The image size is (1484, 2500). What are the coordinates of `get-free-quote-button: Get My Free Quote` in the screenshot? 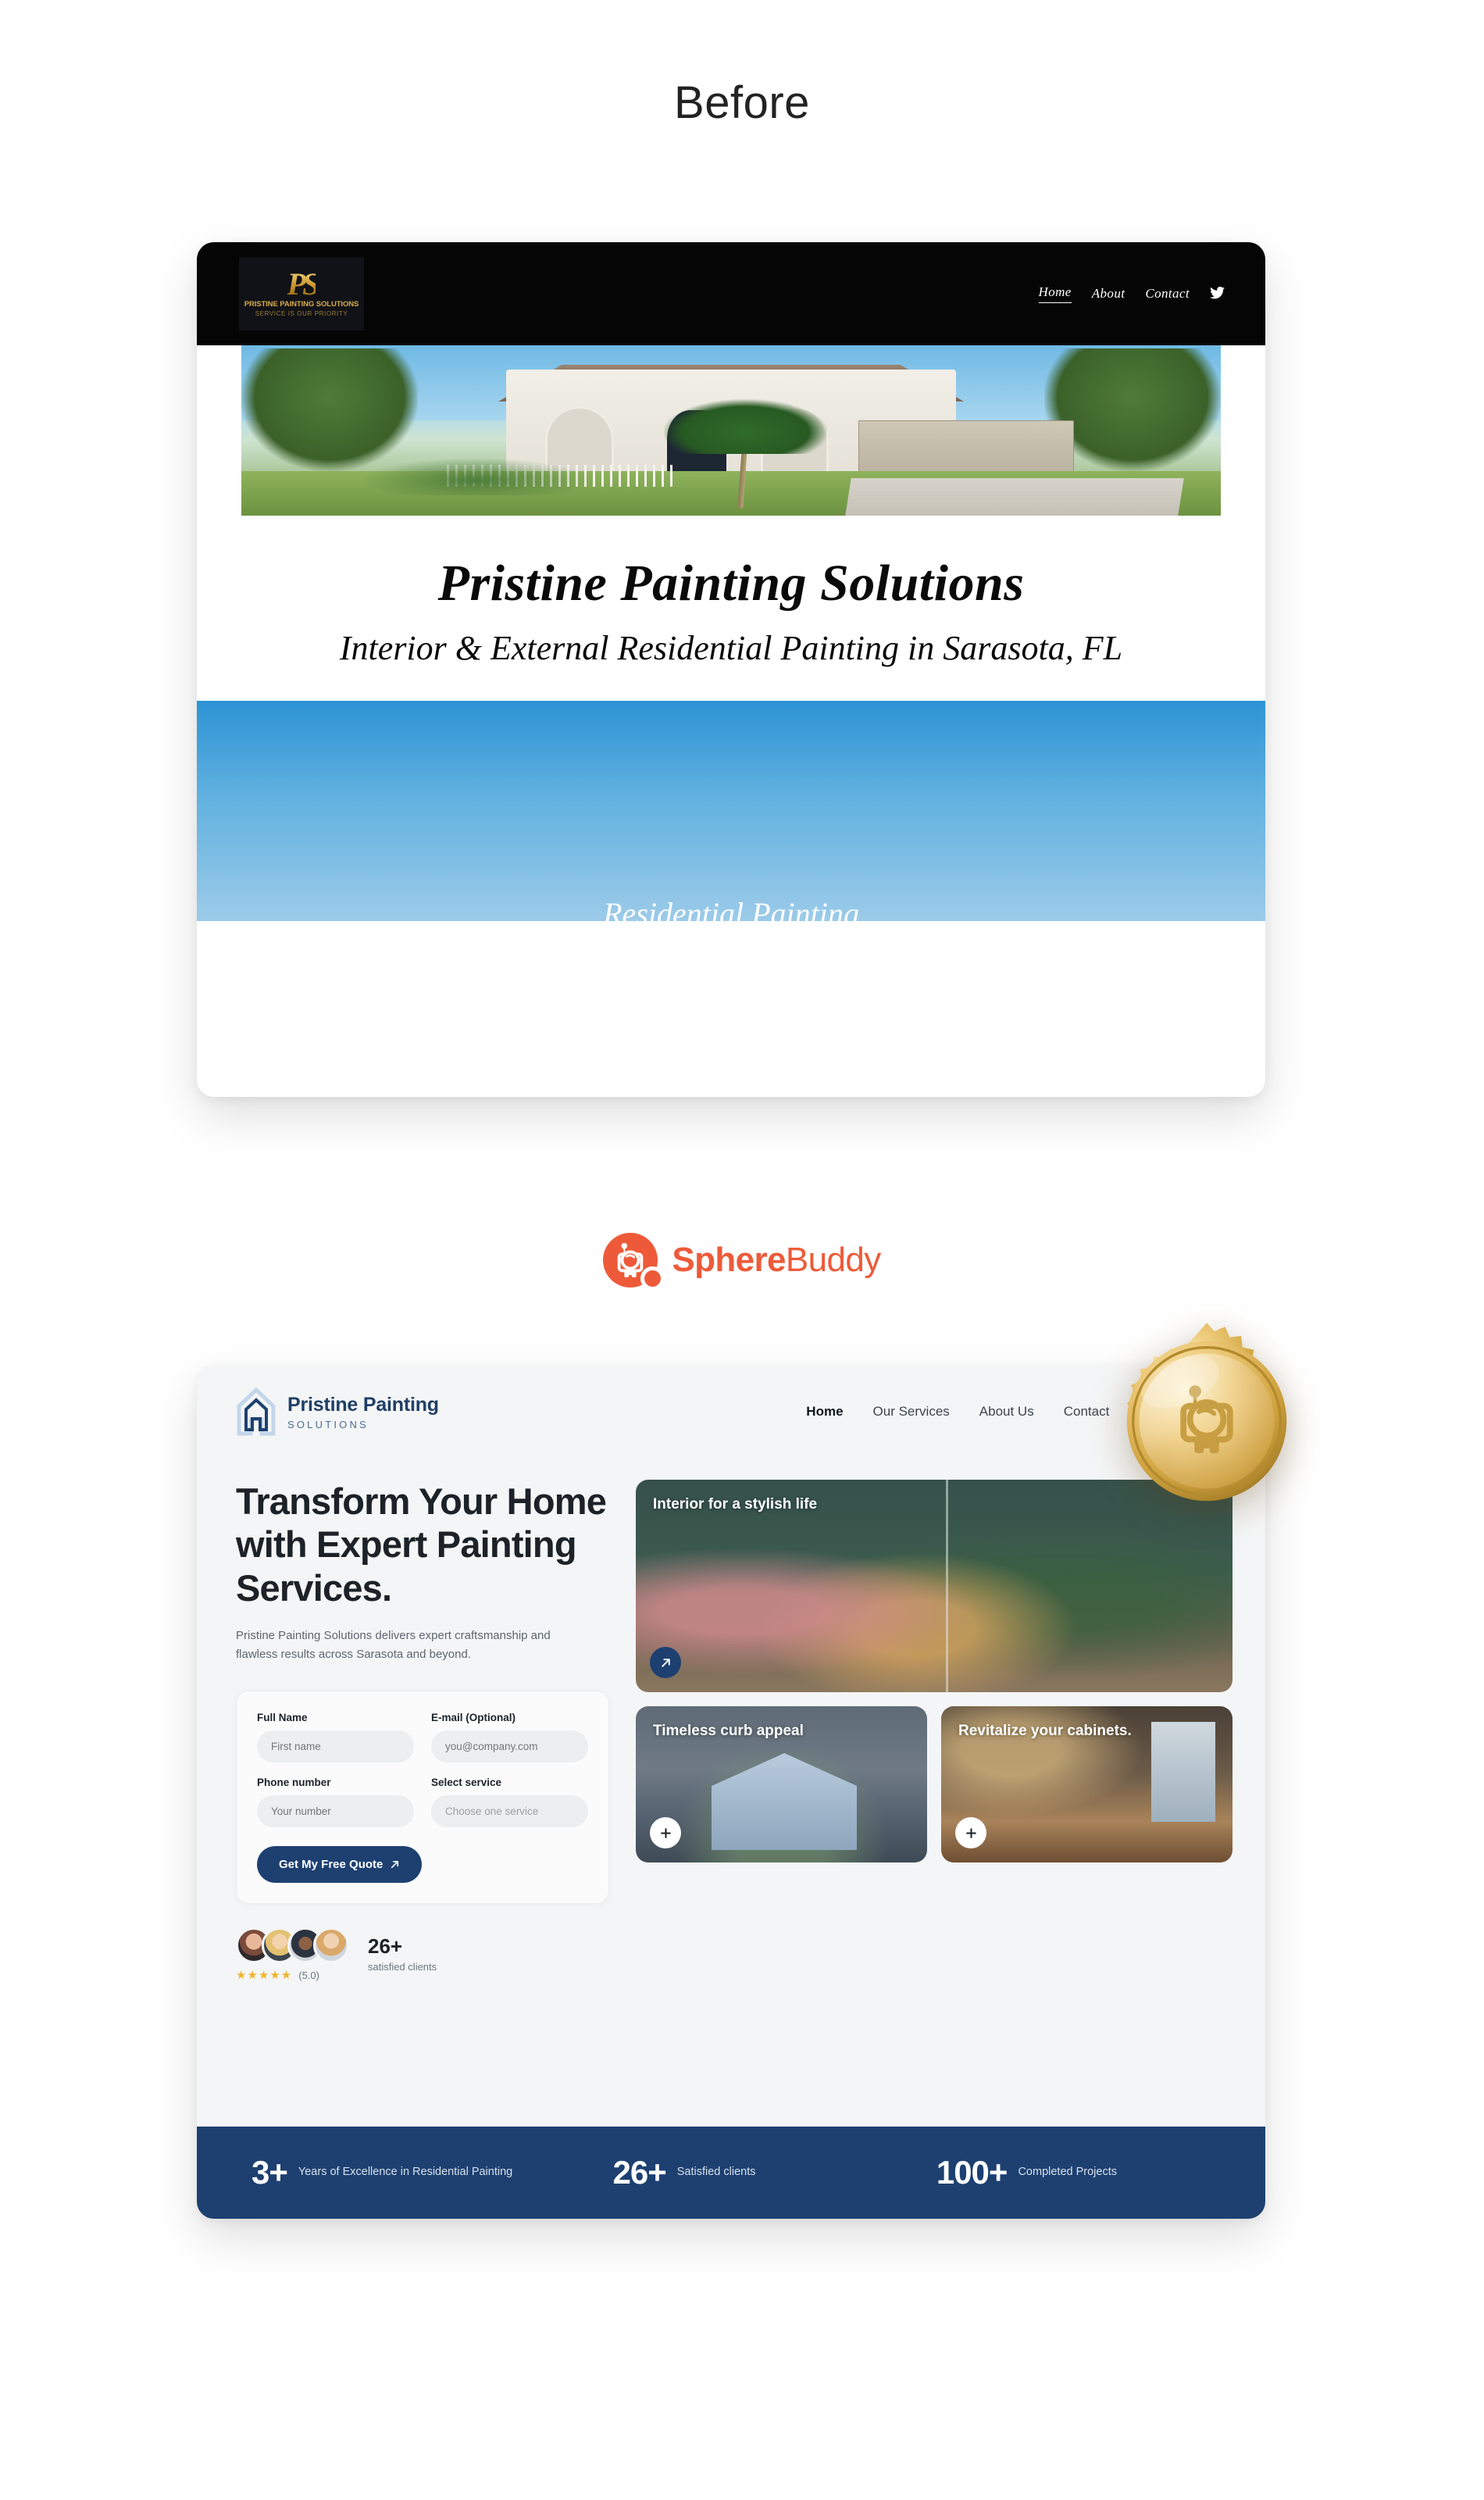 It's located at (340, 1864).